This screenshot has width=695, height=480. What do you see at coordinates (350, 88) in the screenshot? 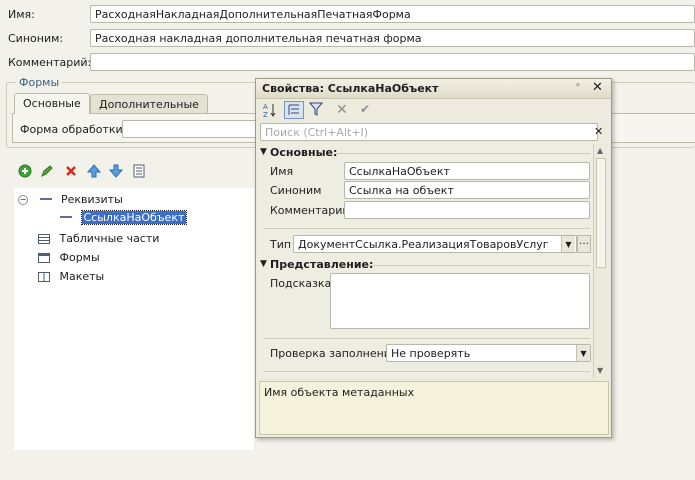
I see `window-title-text: Свойства: СсылкаНаОбъект` at bounding box center [350, 88].